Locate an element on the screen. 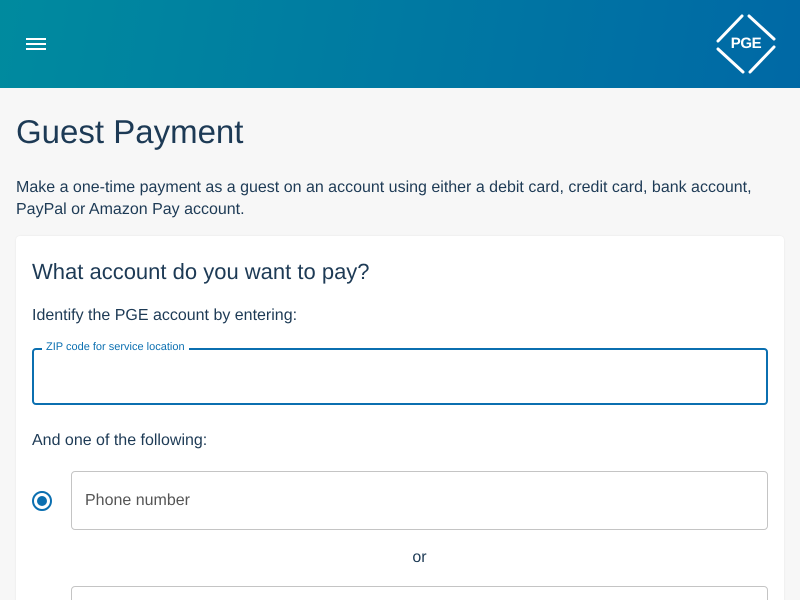  page-title: Guest Payment is located at coordinates (130, 132).